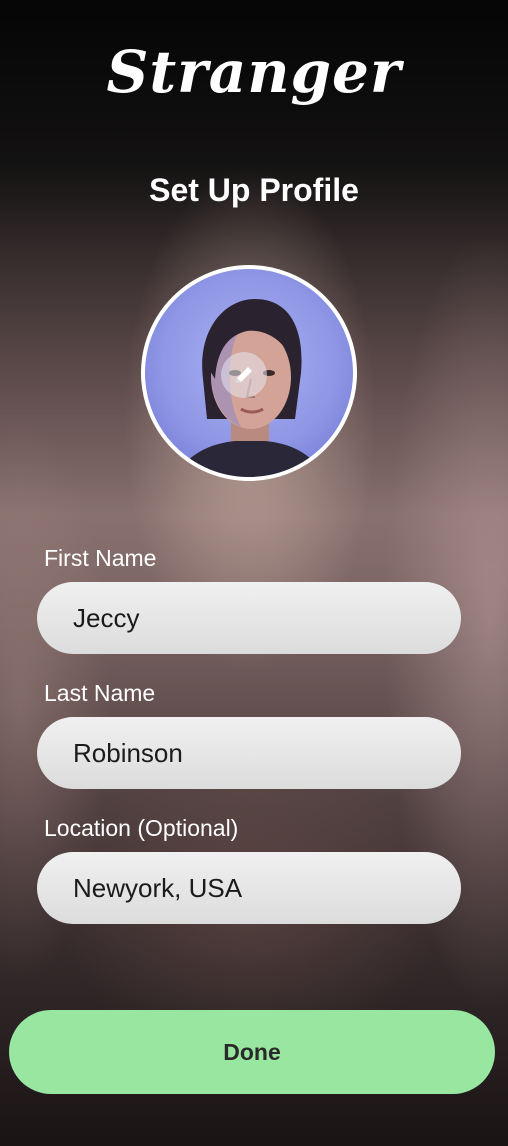 The width and height of the screenshot is (508, 1146). I want to click on location-field: Newyork, USA, so click(249, 888).